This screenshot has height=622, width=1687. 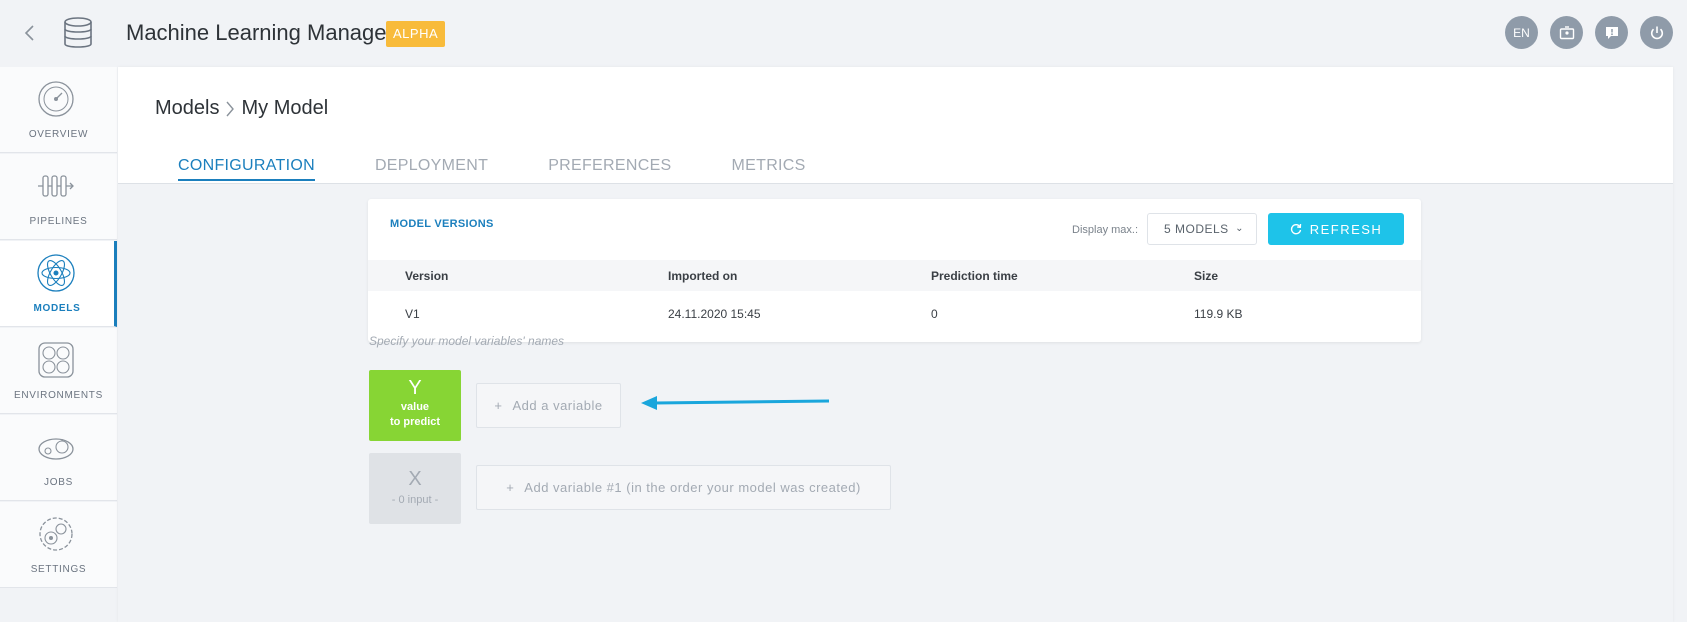 What do you see at coordinates (894, 275) in the screenshot?
I see `table-header: Version Imported on Prediction time Size` at bounding box center [894, 275].